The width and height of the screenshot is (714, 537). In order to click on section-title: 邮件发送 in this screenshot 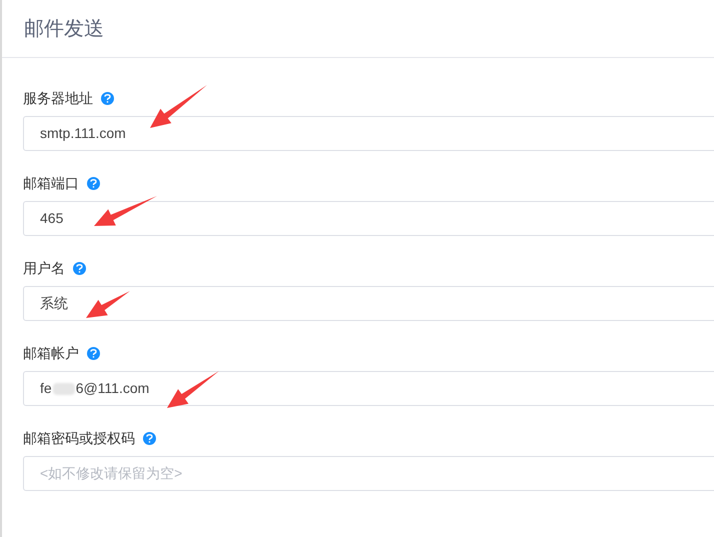, I will do `click(64, 29)`.